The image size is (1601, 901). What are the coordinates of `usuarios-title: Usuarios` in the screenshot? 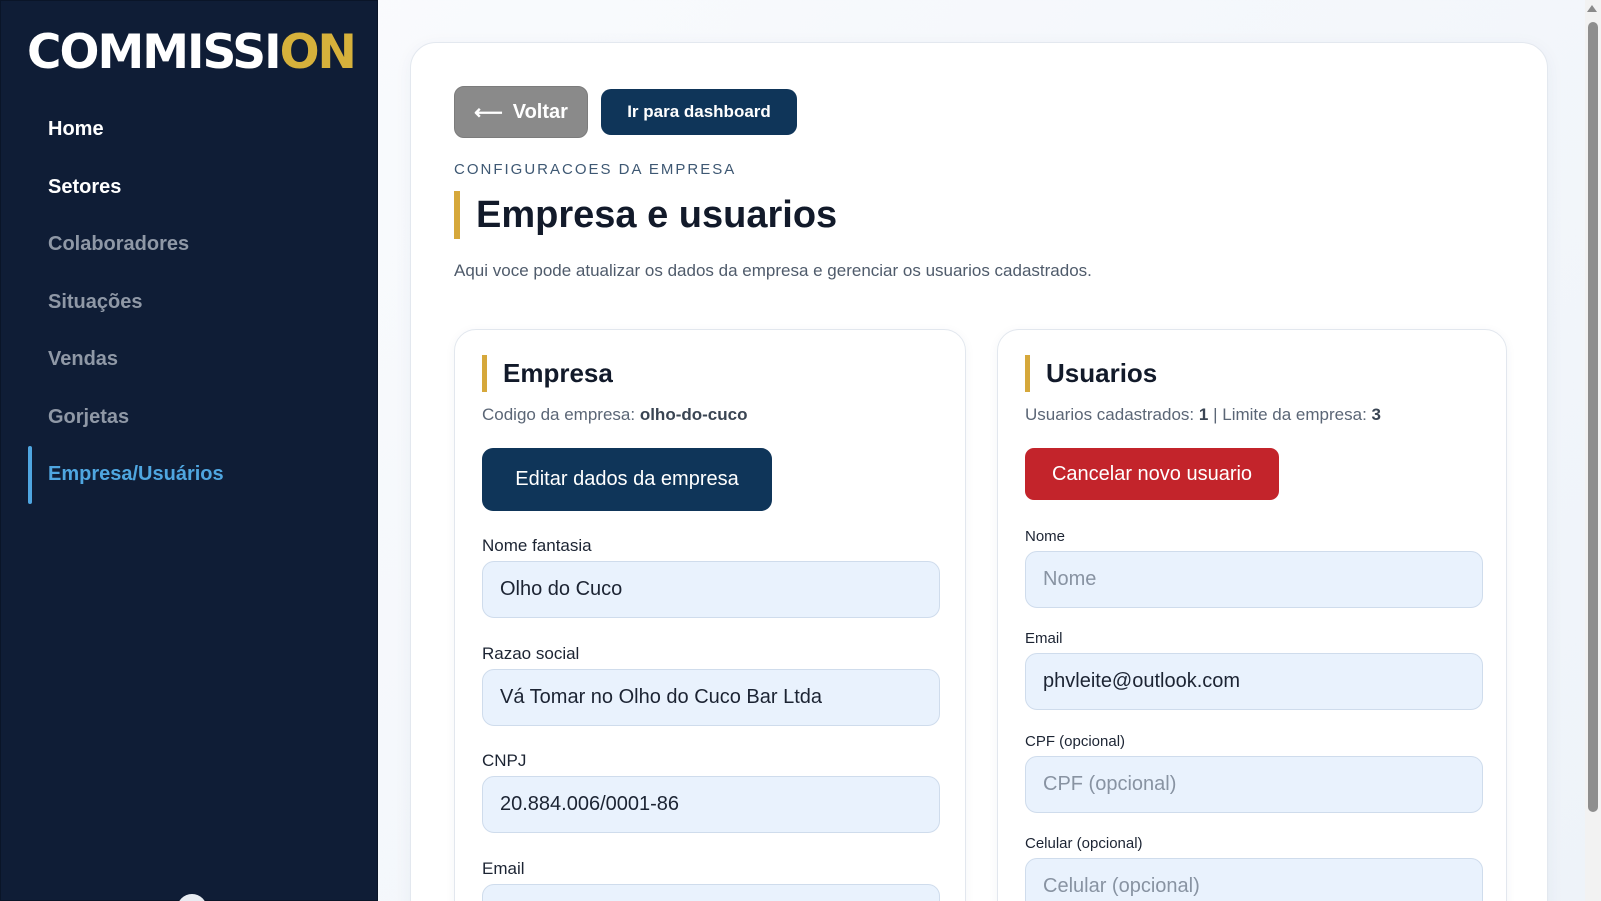 It's located at (1091, 373).